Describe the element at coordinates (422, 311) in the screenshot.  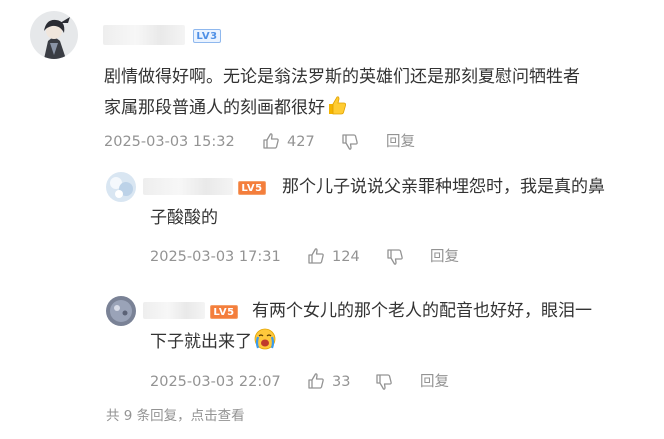
I see `reply-text-line1: 有两个女儿的那个老人的配音也好好，眼泪一` at that location.